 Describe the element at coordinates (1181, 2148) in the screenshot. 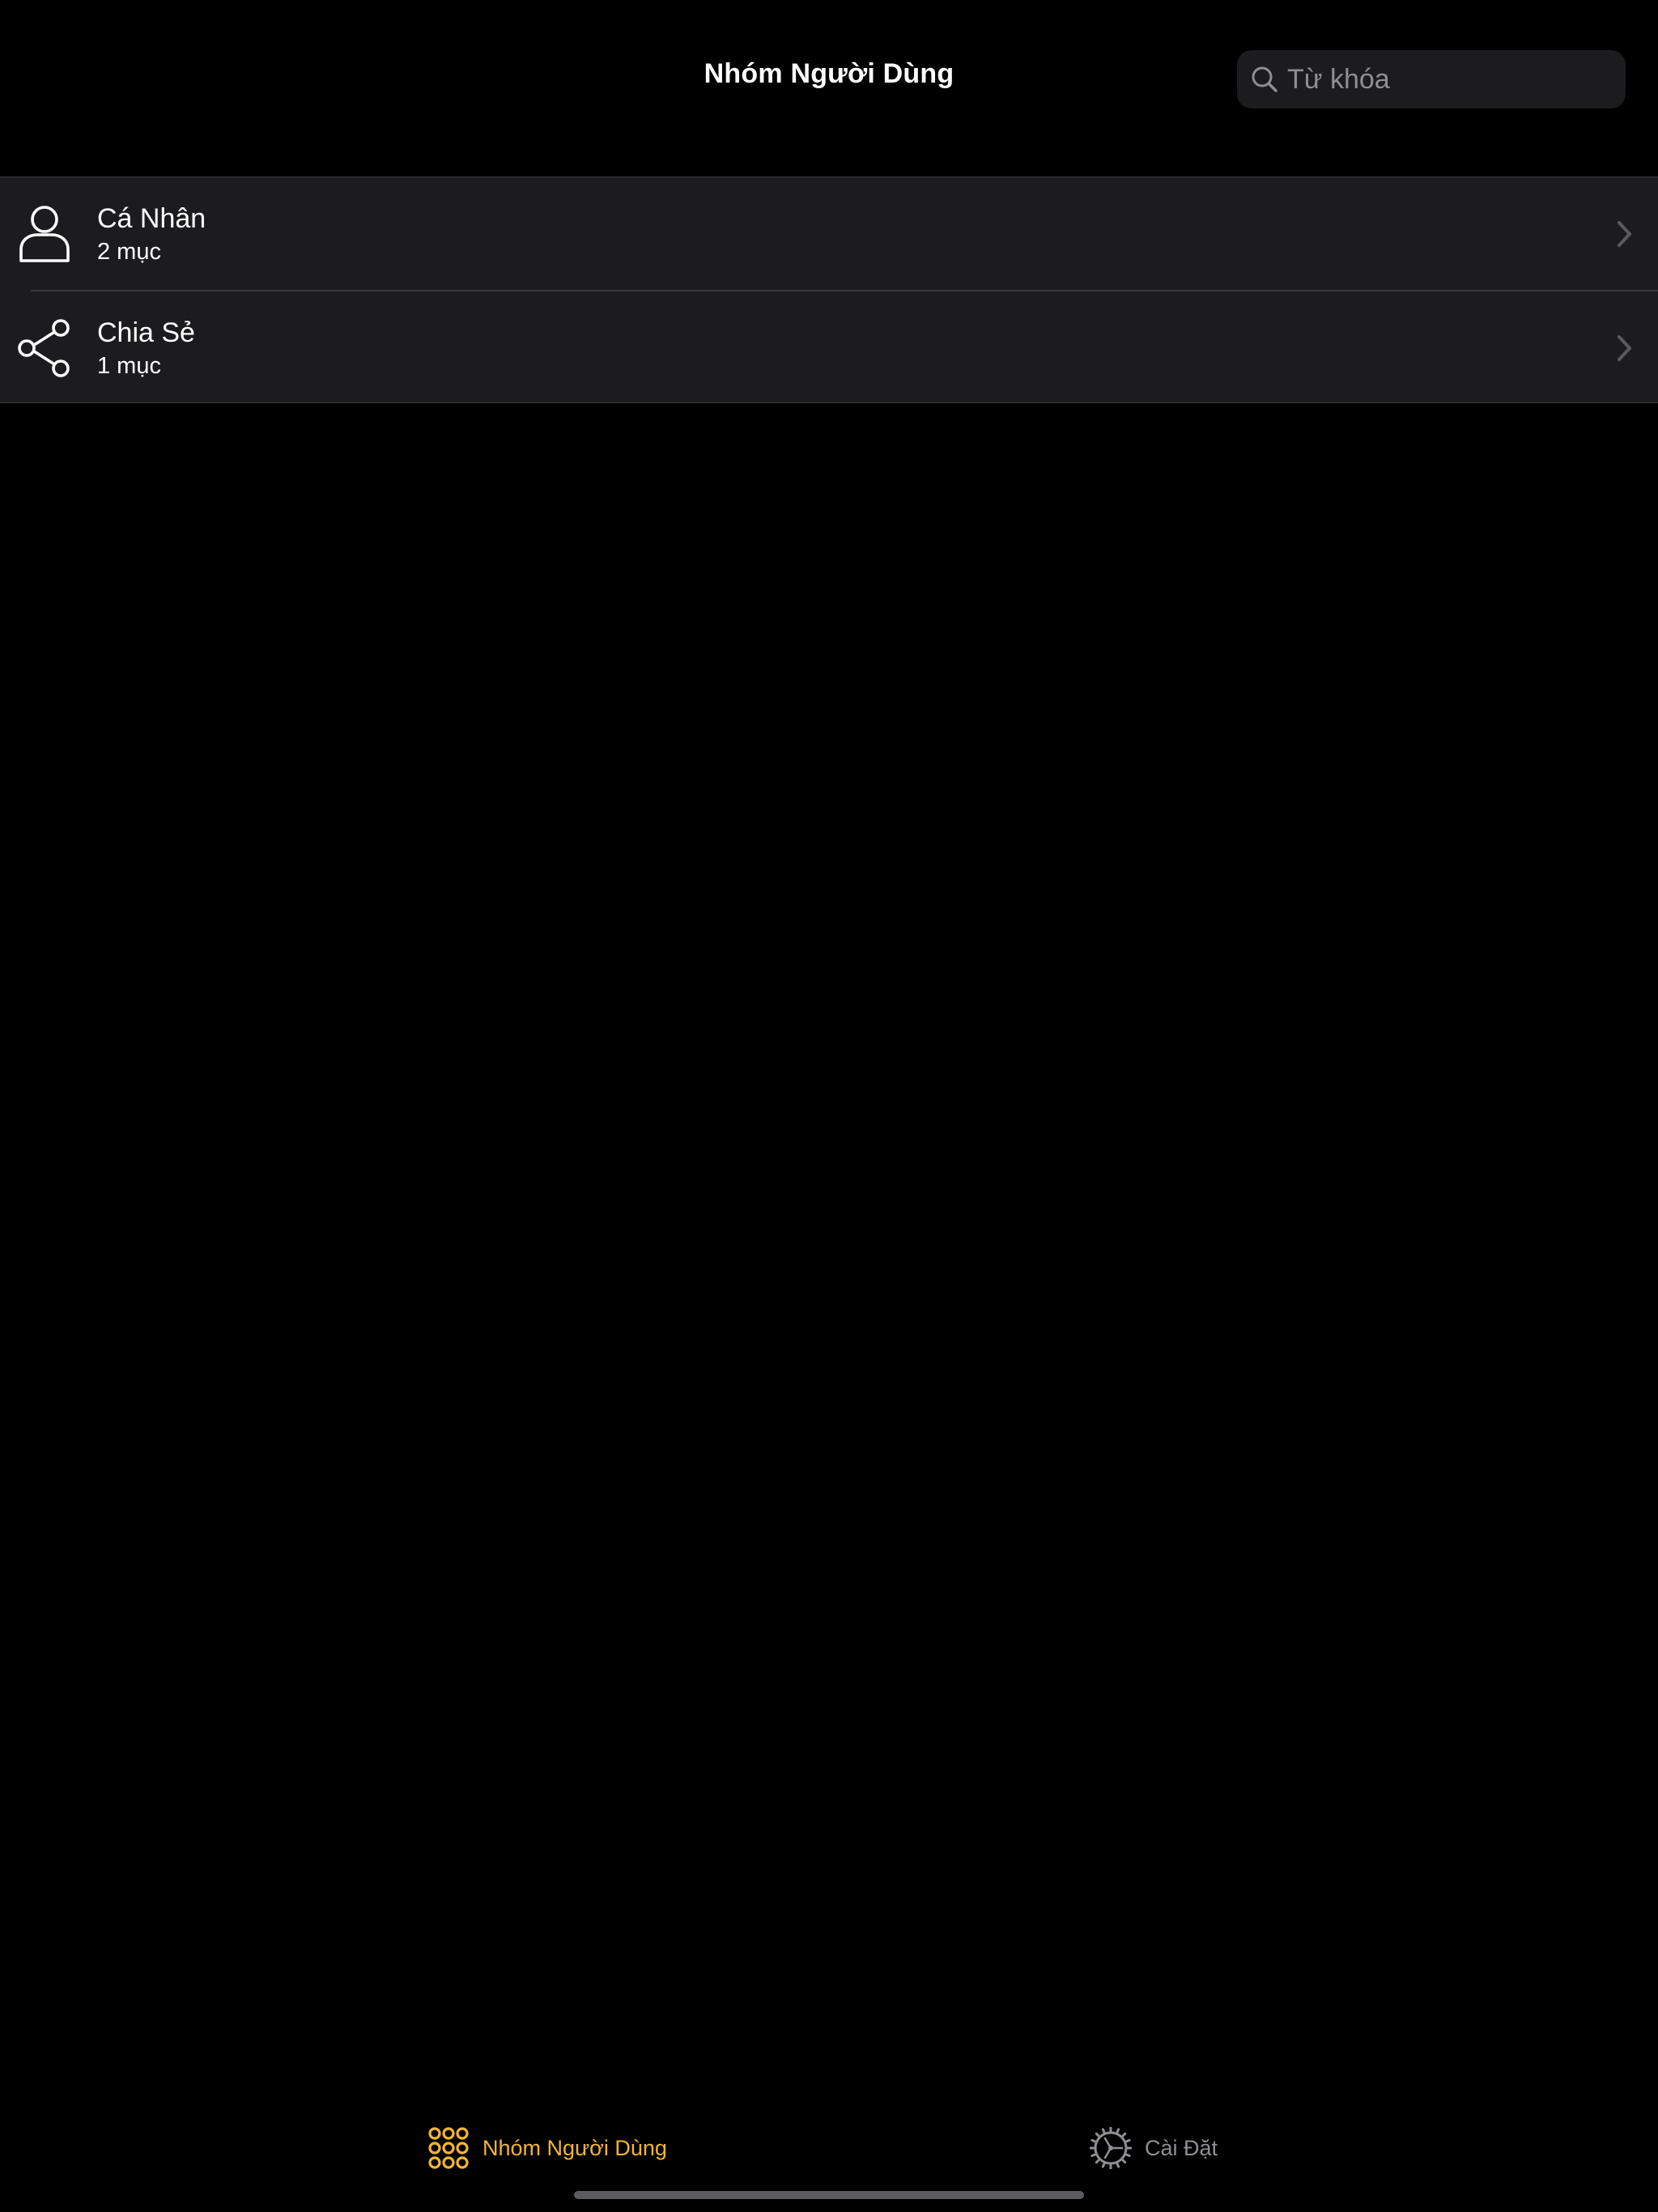

I see `tab-label: Cài Đặt` at that location.